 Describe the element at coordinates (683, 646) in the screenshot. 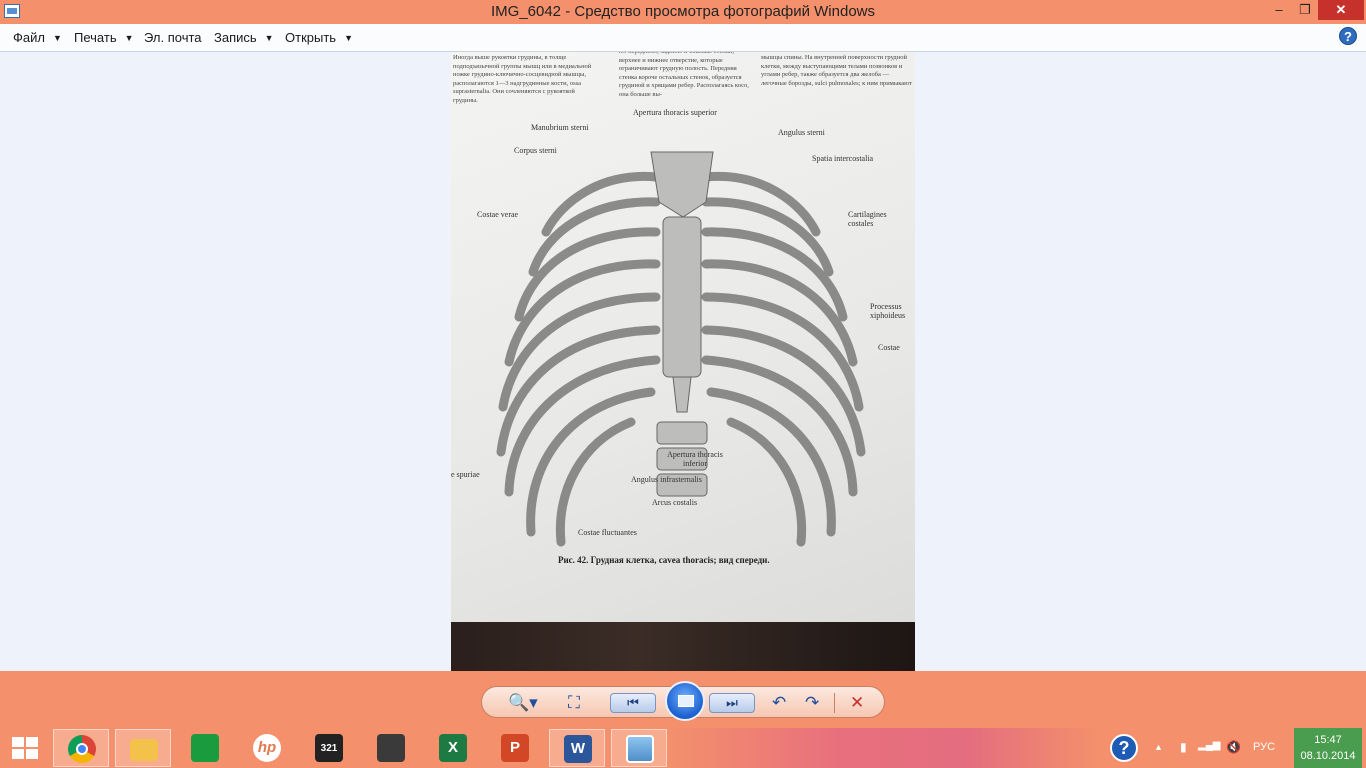

I see `photo-background-dark` at that location.